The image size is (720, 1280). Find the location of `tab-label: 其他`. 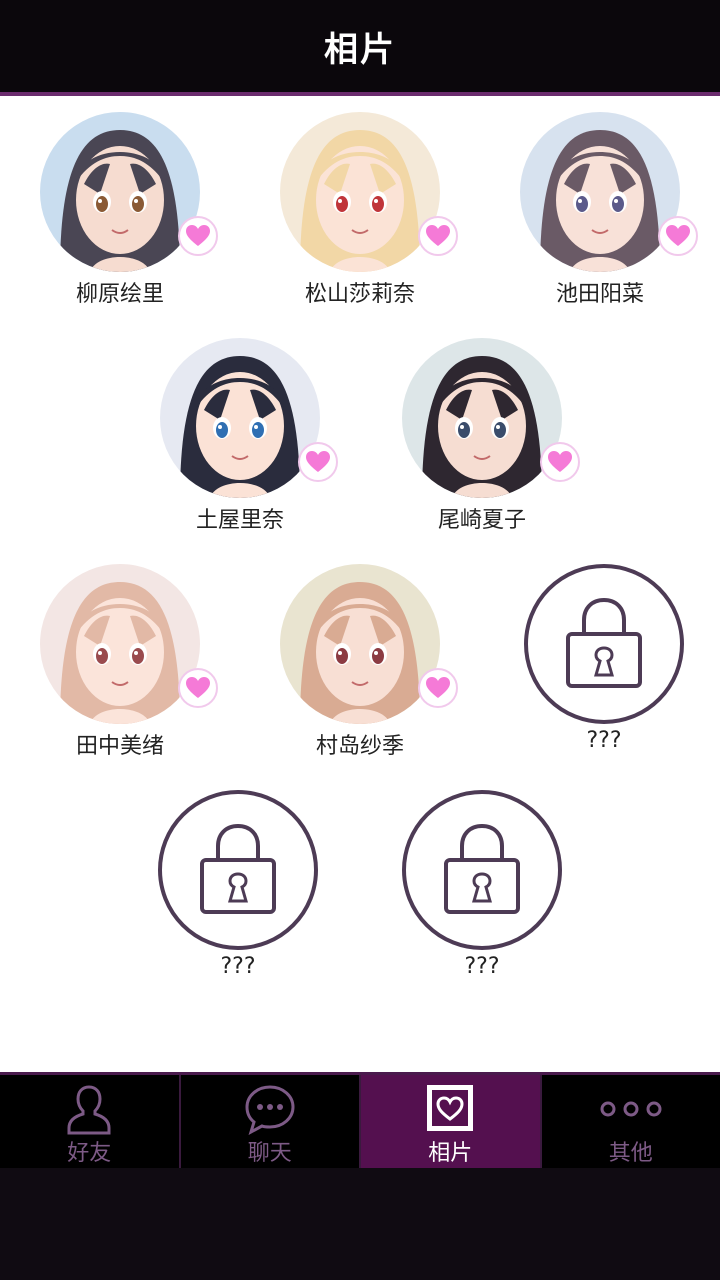

tab-label: 其他 is located at coordinates (630, 1153).